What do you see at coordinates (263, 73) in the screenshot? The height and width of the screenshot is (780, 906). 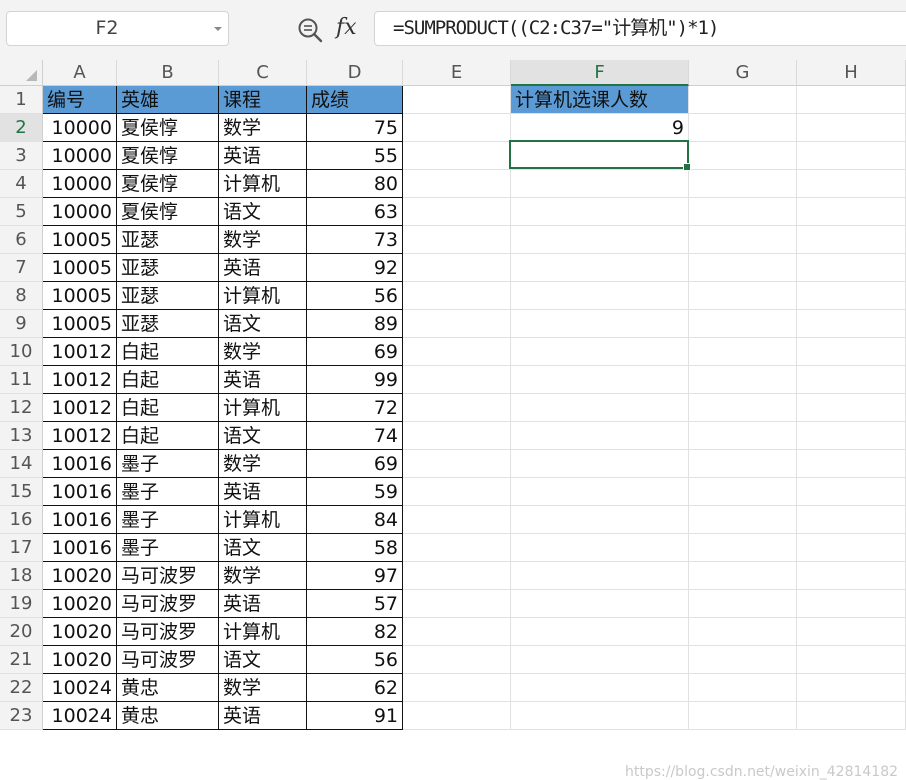 I see `column-header-c: C` at bounding box center [263, 73].